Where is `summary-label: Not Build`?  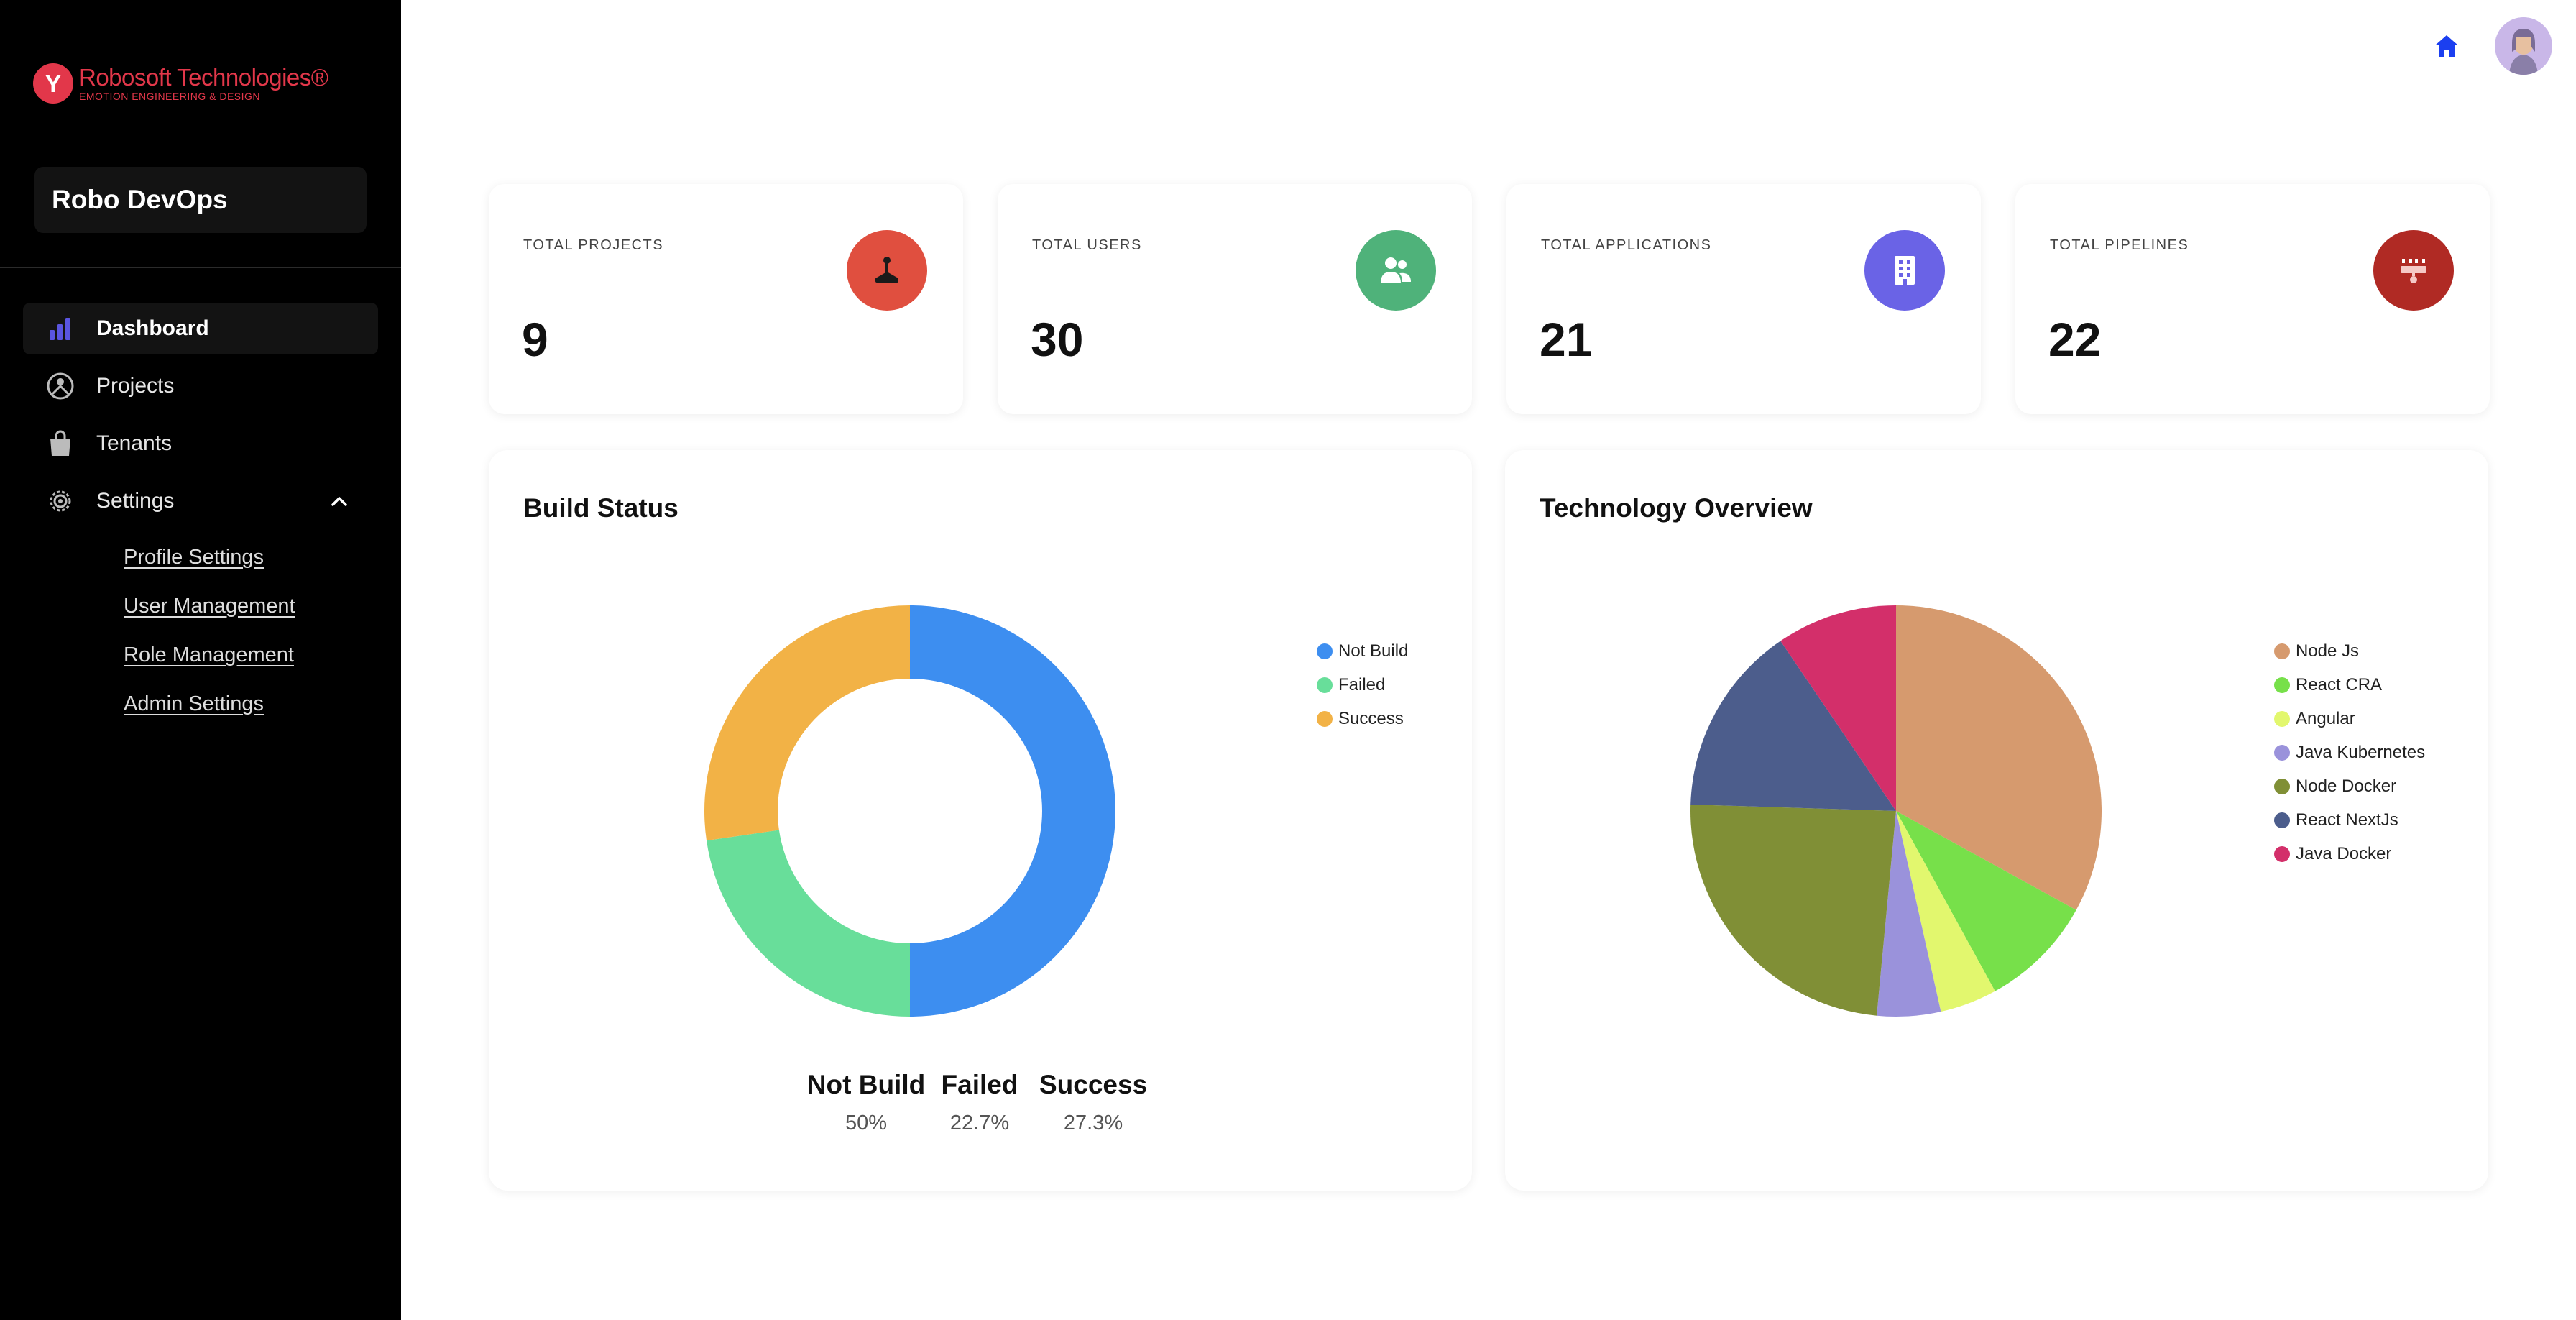 summary-label: Not Build is located at coordinates (866, 1084).